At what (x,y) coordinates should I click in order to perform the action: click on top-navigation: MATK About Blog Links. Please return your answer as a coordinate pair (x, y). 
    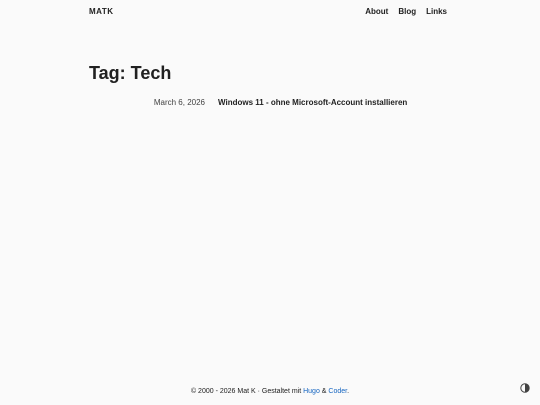
    Looking at the image, I should click on (268, 11).